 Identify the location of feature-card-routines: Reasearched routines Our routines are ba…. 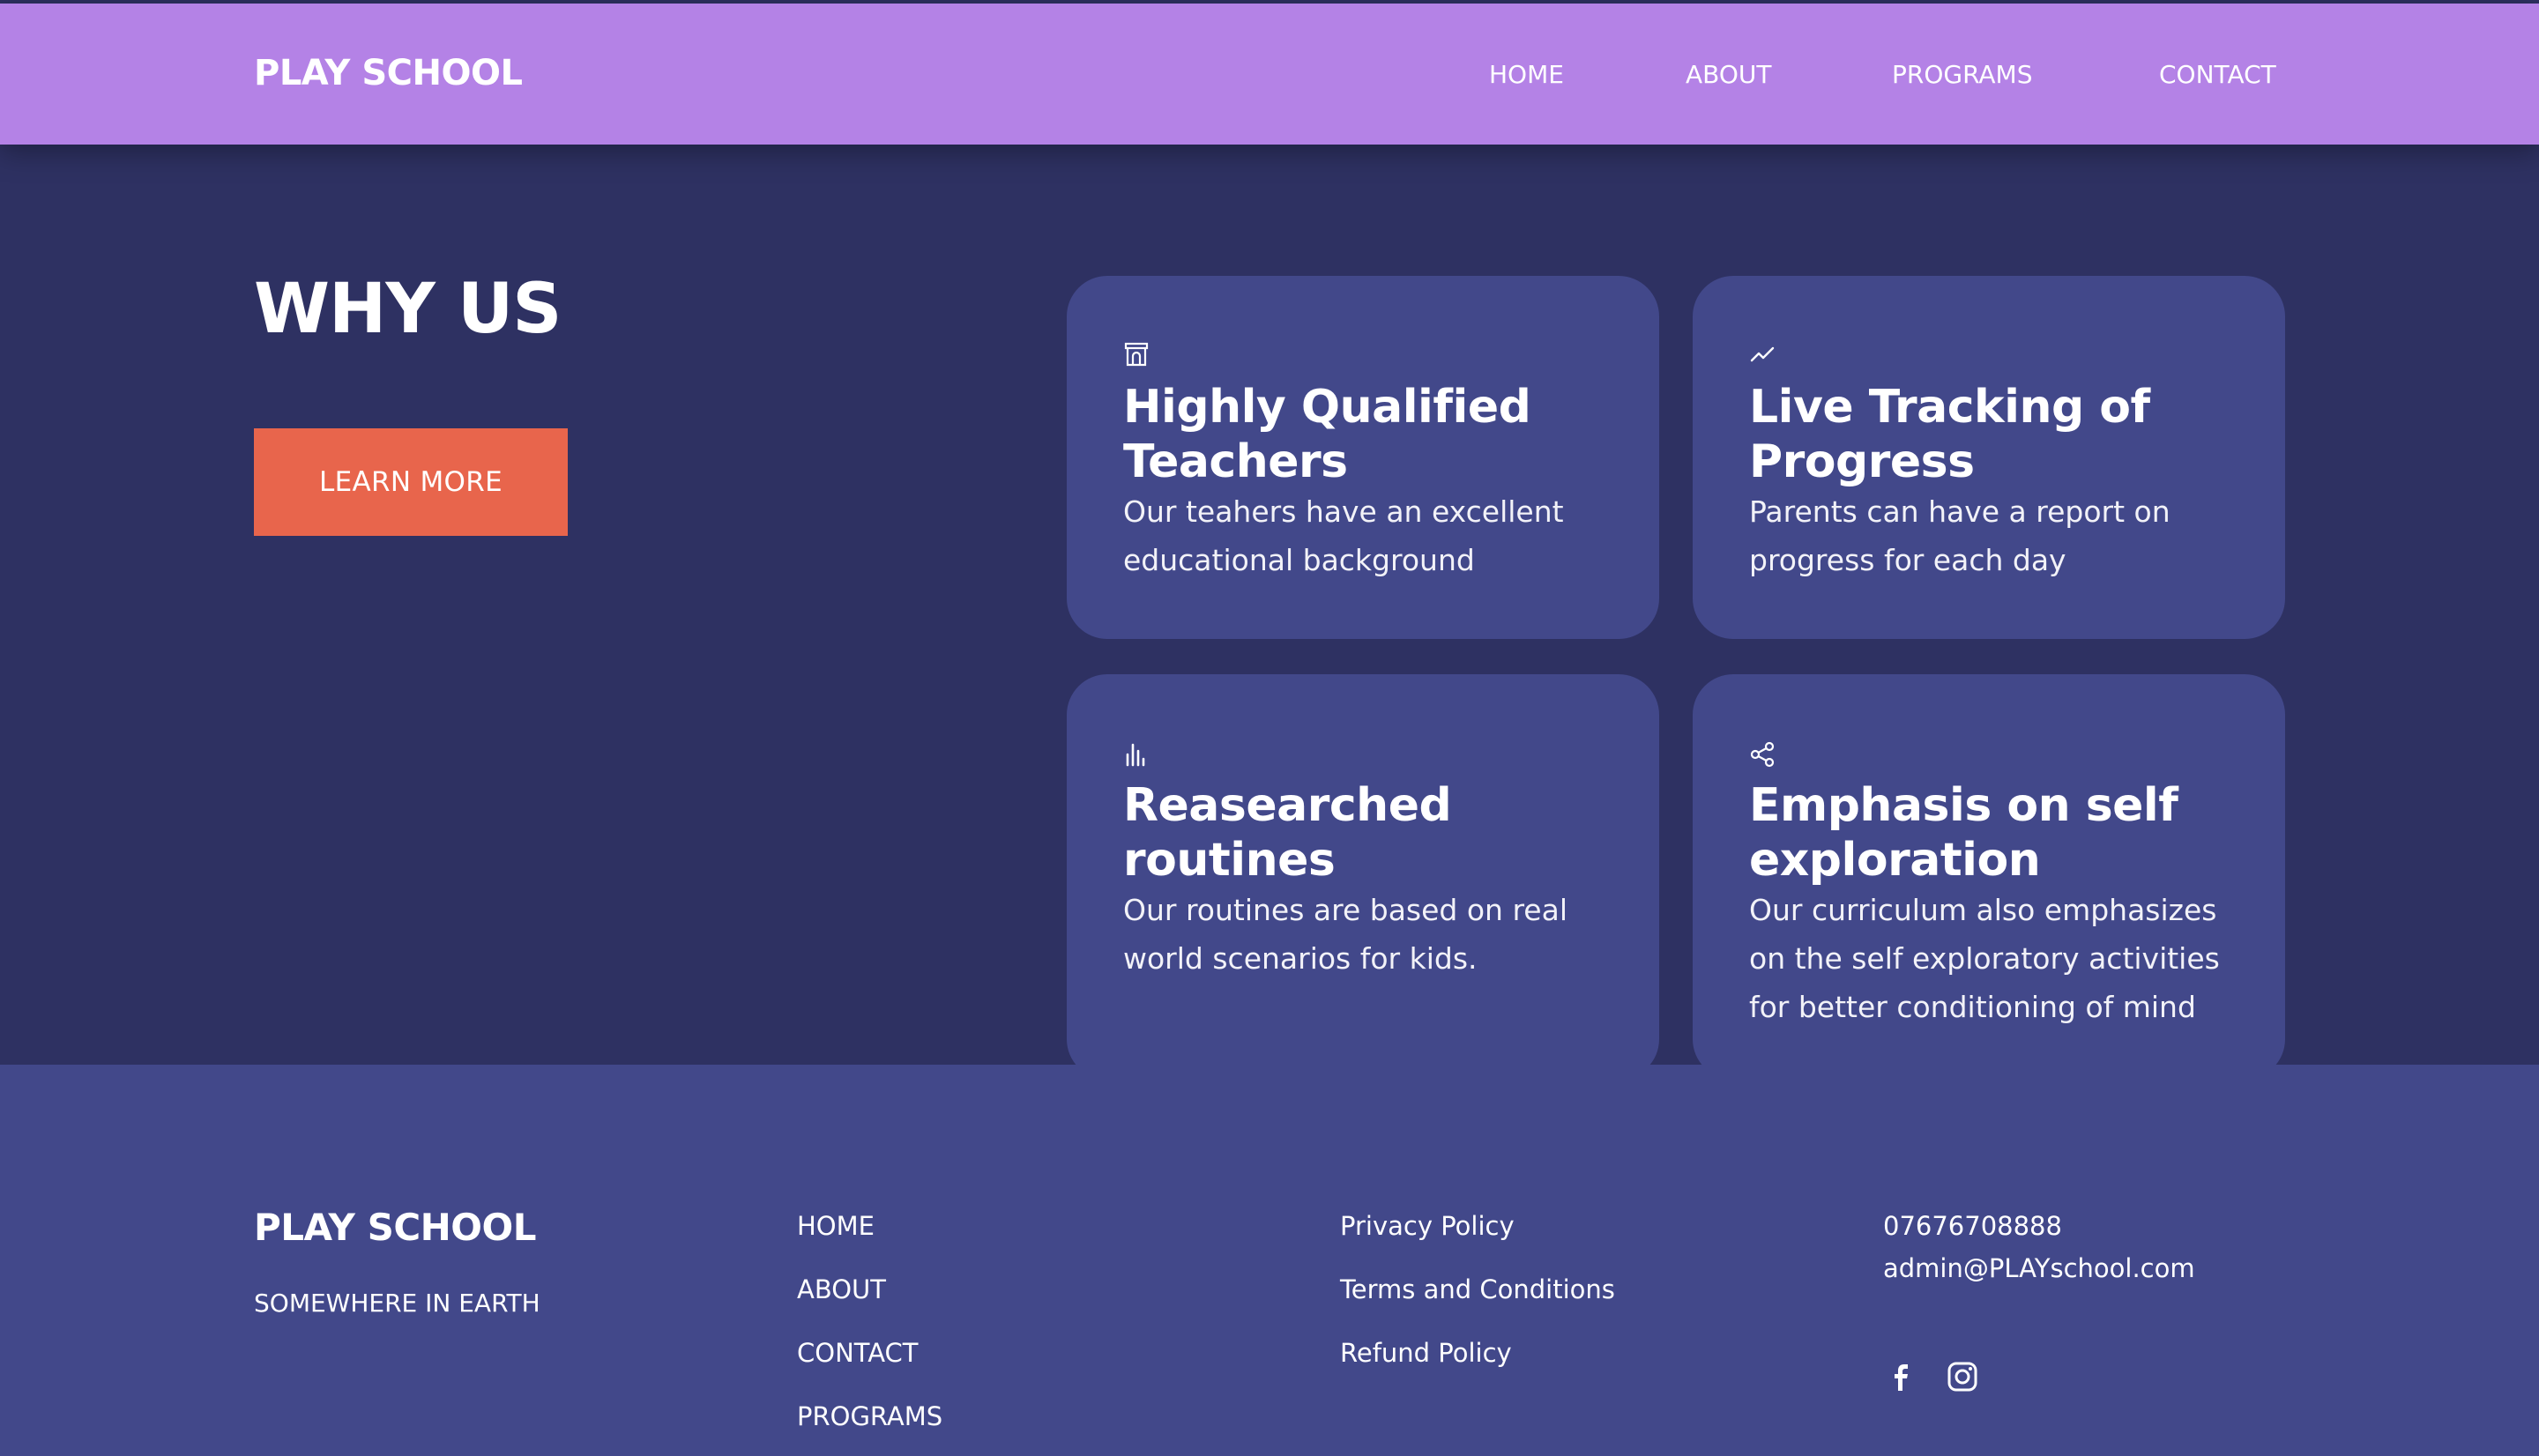
(1363, 877).